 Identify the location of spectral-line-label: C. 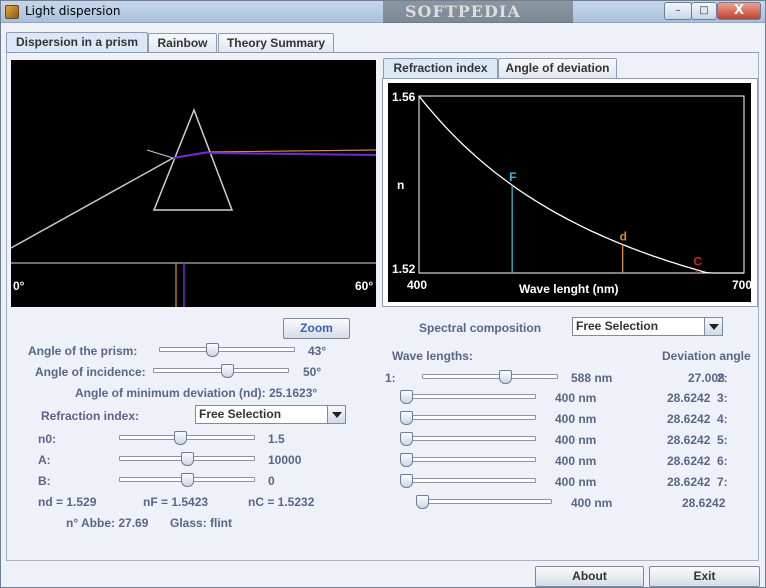
(697, 262).